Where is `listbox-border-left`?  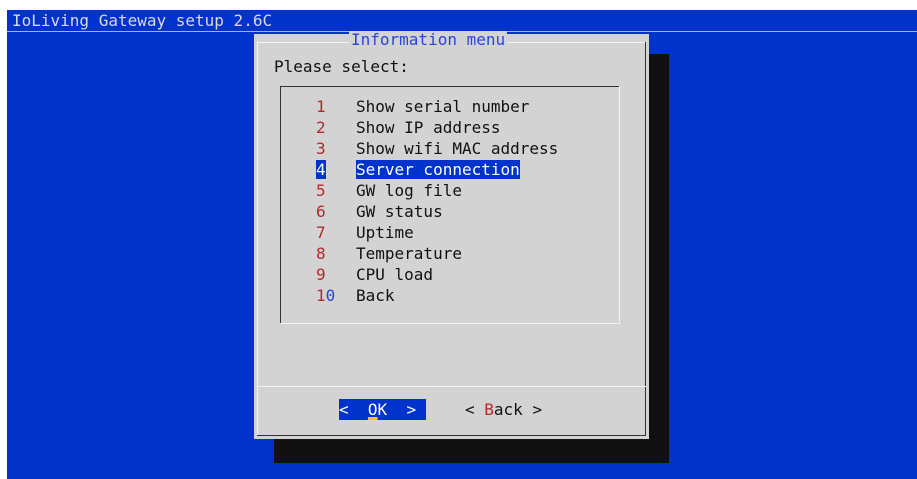
listbox-border-left is located at coordinates (280, 205).